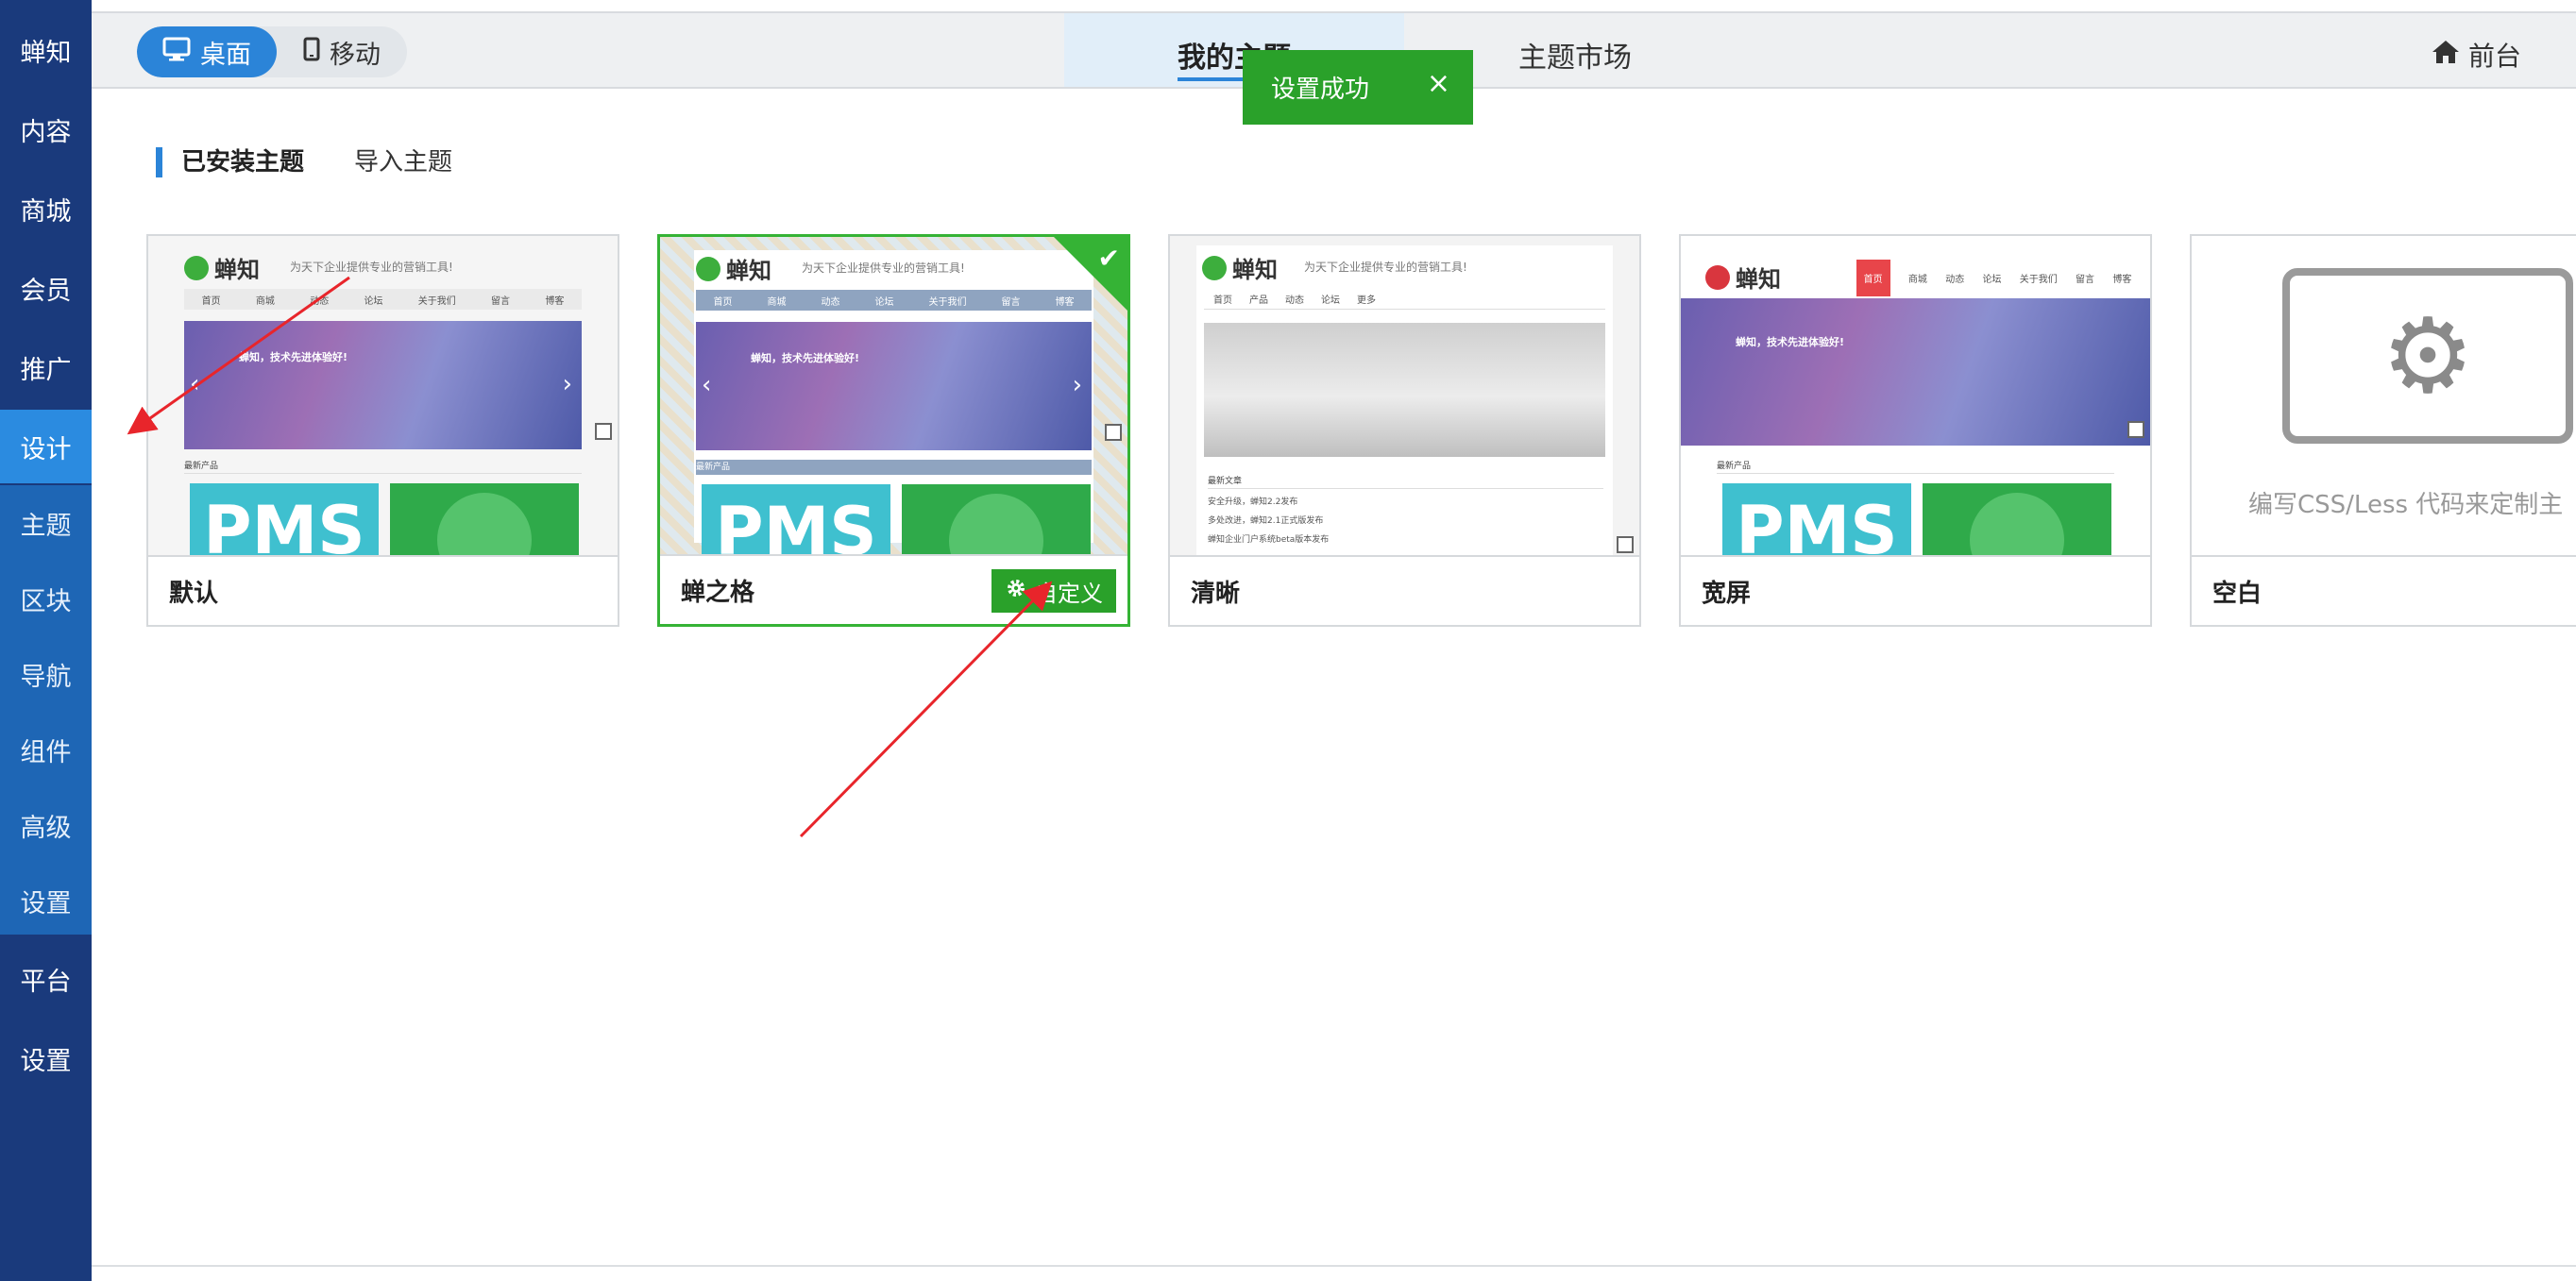 The image size is (2576, 1281). I want to click on device-toggle: 桌面 移动, so click(272, 52).